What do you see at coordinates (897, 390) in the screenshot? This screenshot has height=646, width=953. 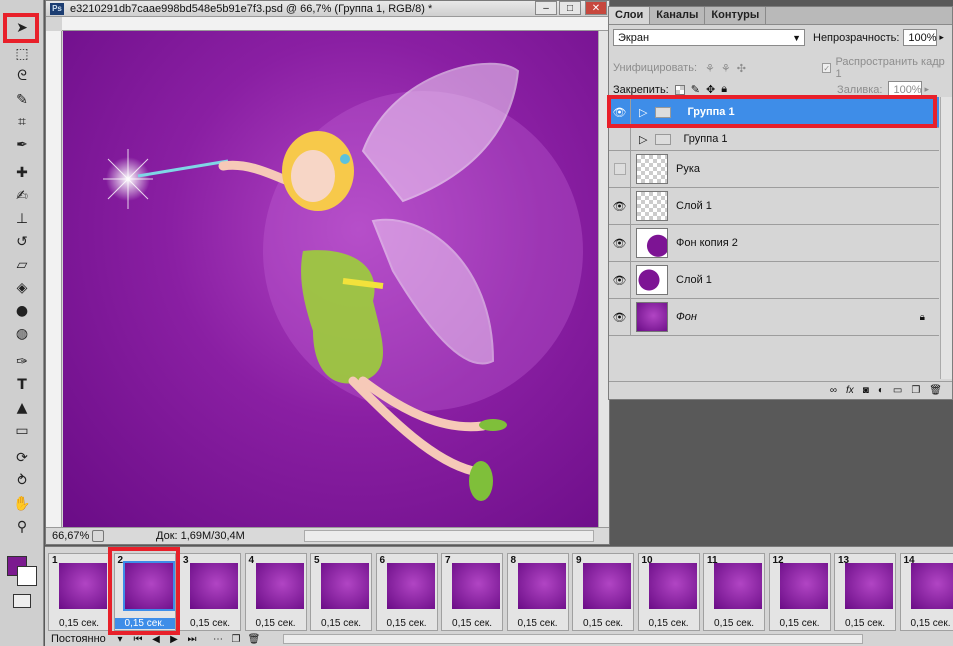 I see `new-group-icon: ▭` at bounding box center [897, 390].